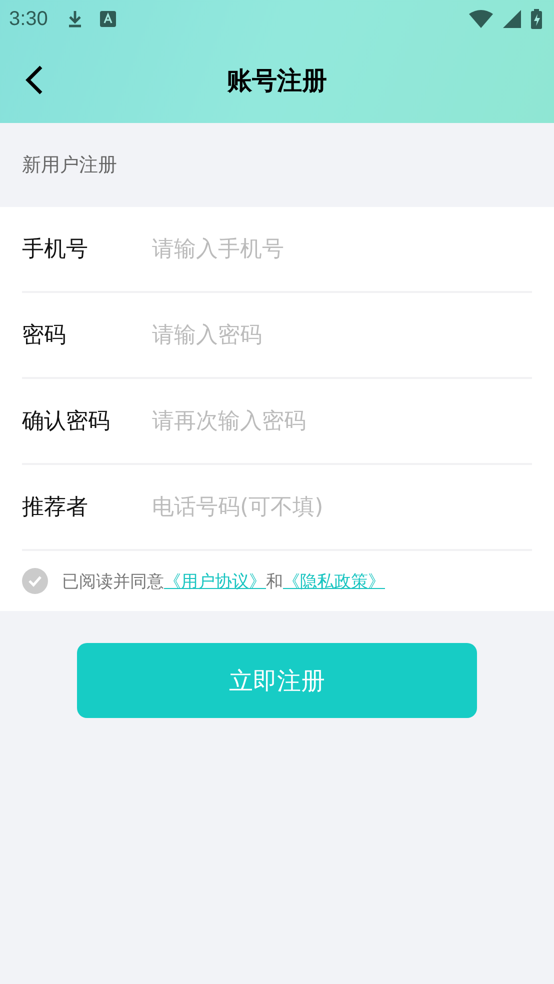 Image resolution: width=554 pixels, height=984 pixels. I want to click on page-title: 账号注册, so click(277, 81).